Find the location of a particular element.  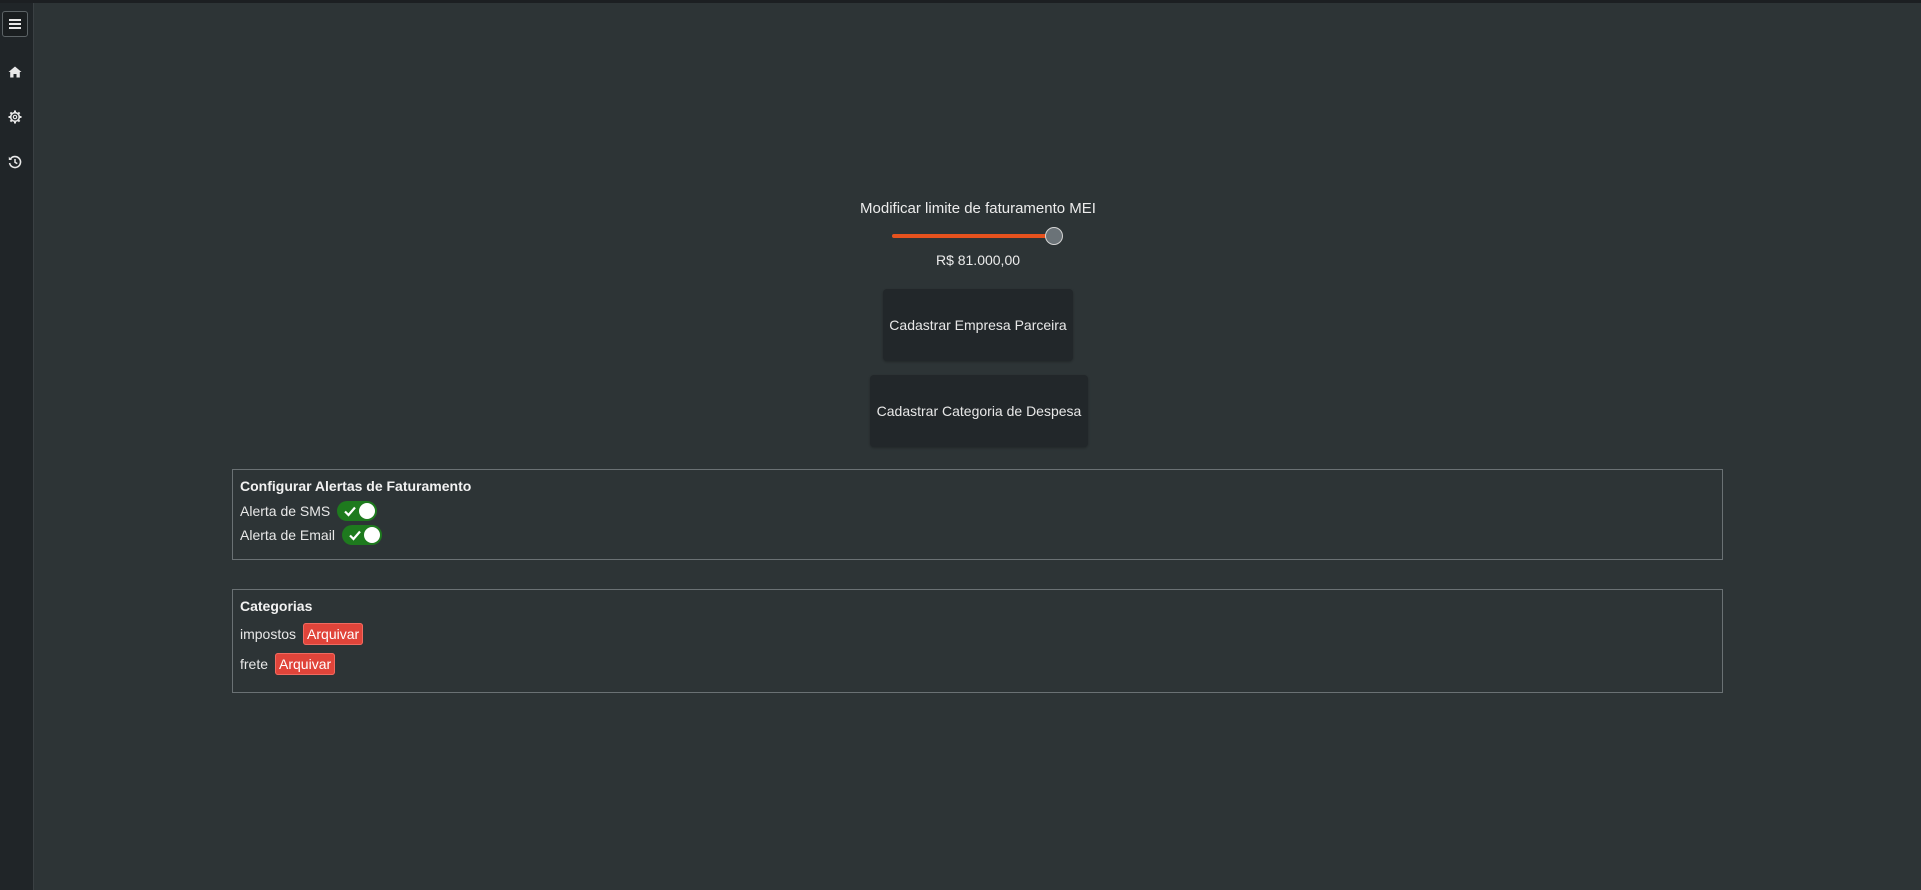

sidebar is located at coordinates (17, 446).